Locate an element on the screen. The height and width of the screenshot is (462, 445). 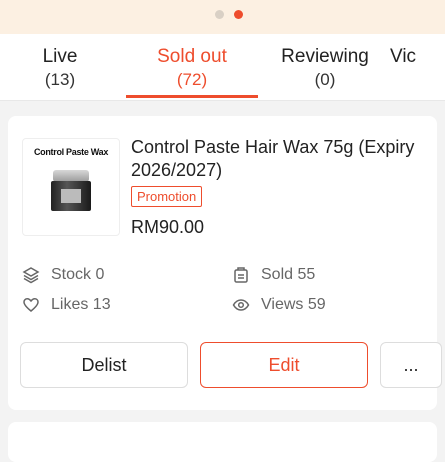
eye-icon is located at coordinates (241, 305).